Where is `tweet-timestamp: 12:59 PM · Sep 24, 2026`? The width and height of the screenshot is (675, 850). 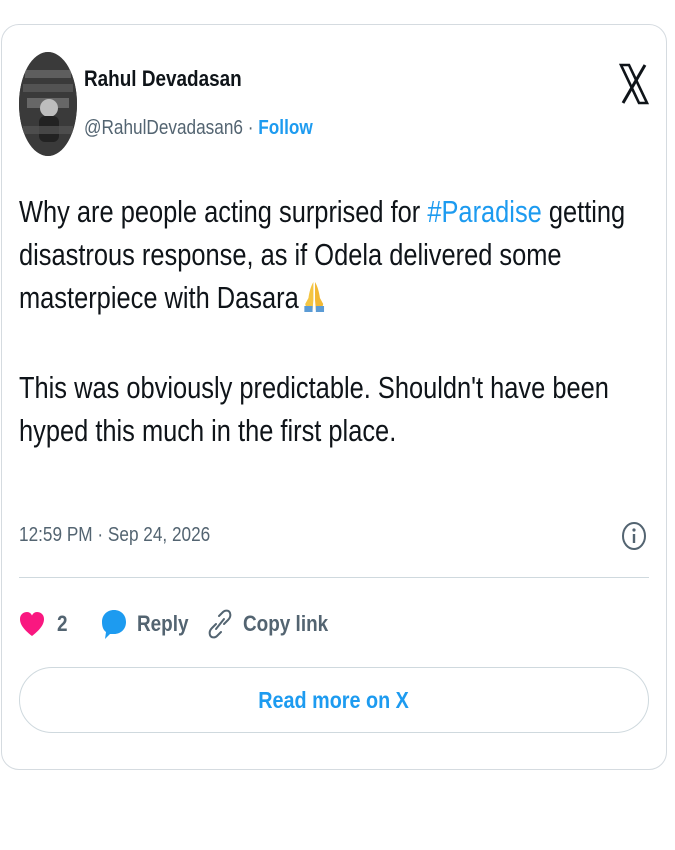 tweet-timestamp: 12:59 PM · Sep 24, 2026 is located at coordinates (114, 535).